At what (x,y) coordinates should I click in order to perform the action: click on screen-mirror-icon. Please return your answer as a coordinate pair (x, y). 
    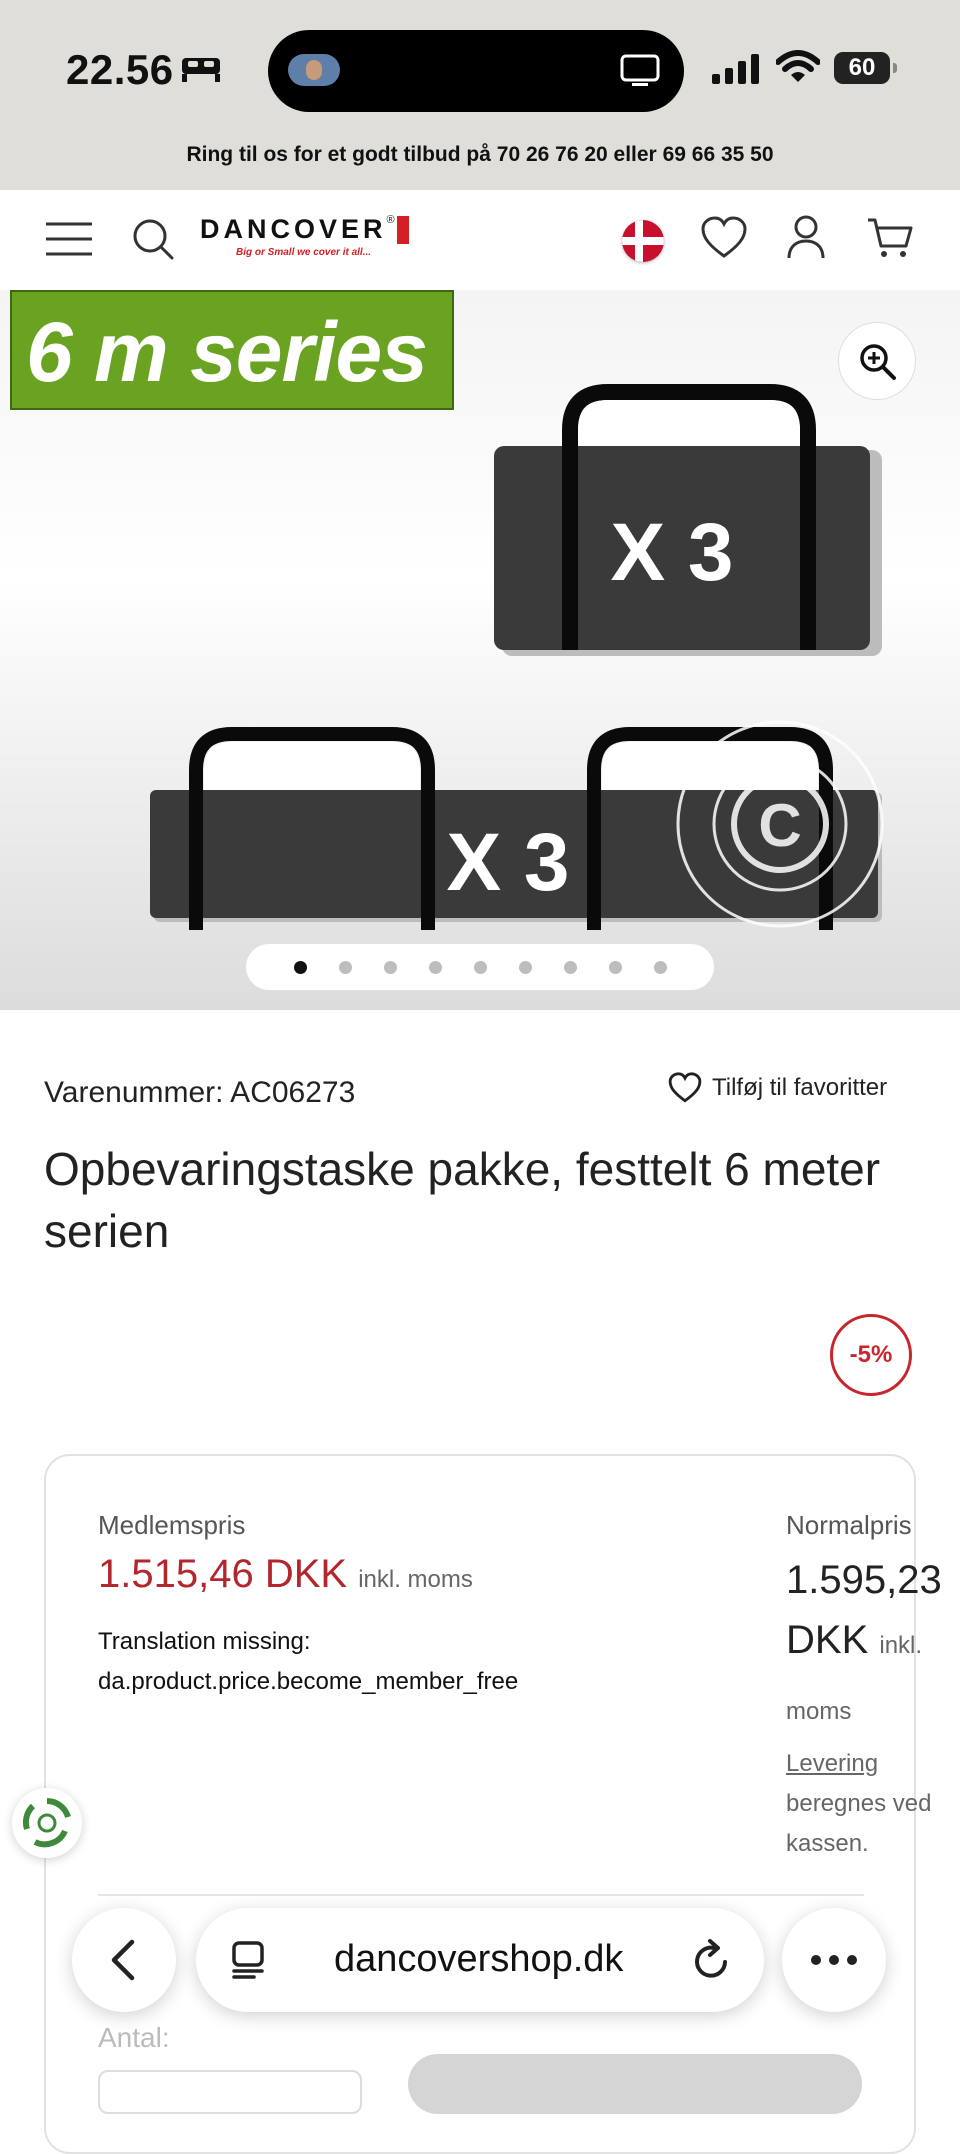
    Looking at the image, I should click on (640, 70).